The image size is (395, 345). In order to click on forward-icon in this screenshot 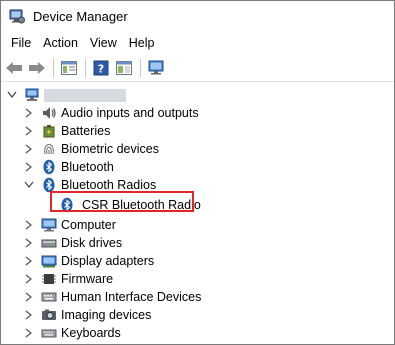, I will do `click(37, 68)`.